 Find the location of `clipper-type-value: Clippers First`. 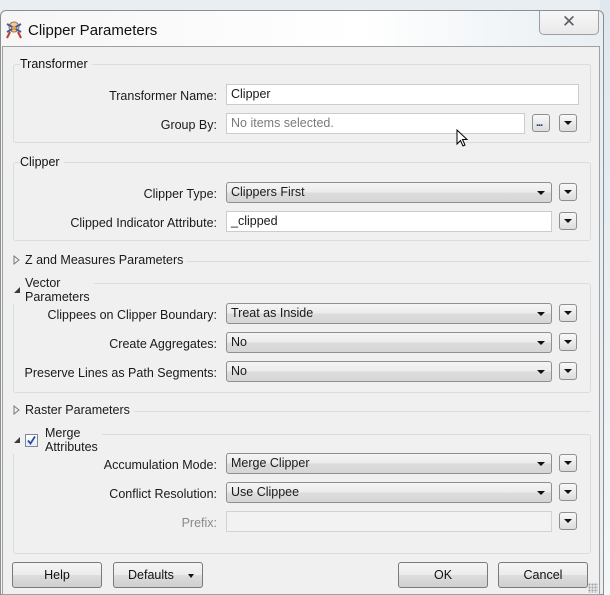

clipper-type-value: Clippers First is located at coordinates (268, 192).